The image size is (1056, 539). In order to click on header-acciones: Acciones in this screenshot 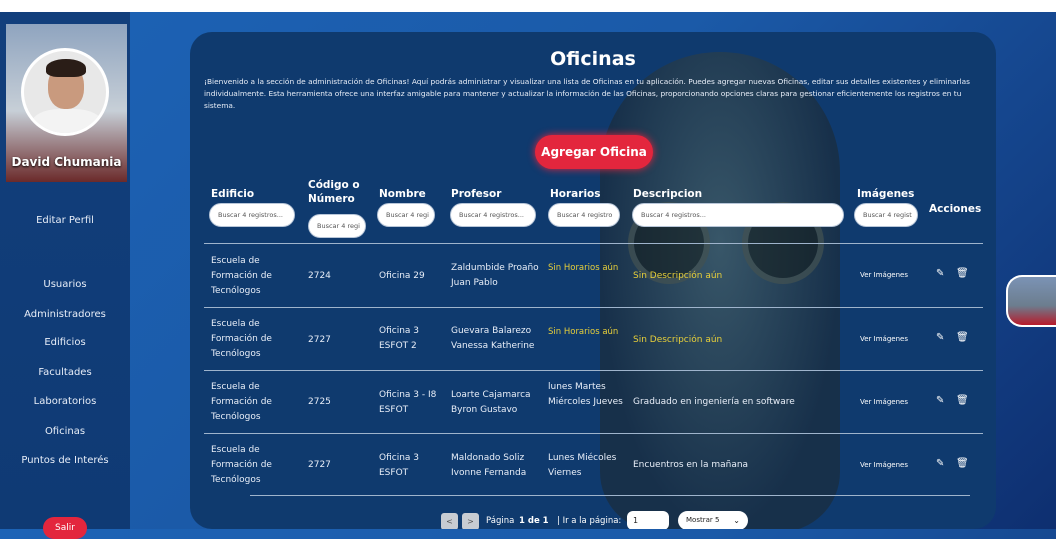, I will do `click(955, 209)`.